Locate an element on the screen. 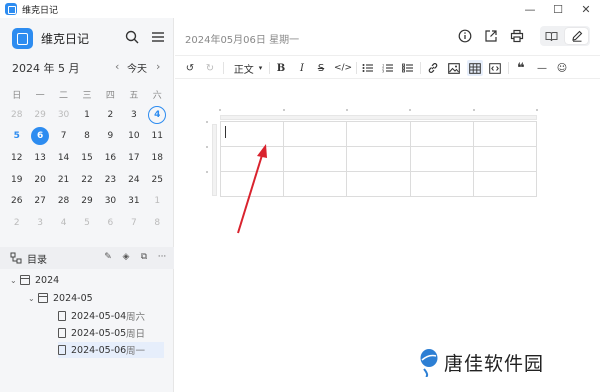 Image resolution: width=600 pixels, height=392 pixels. link-icon is located at coordinates (433, 68).